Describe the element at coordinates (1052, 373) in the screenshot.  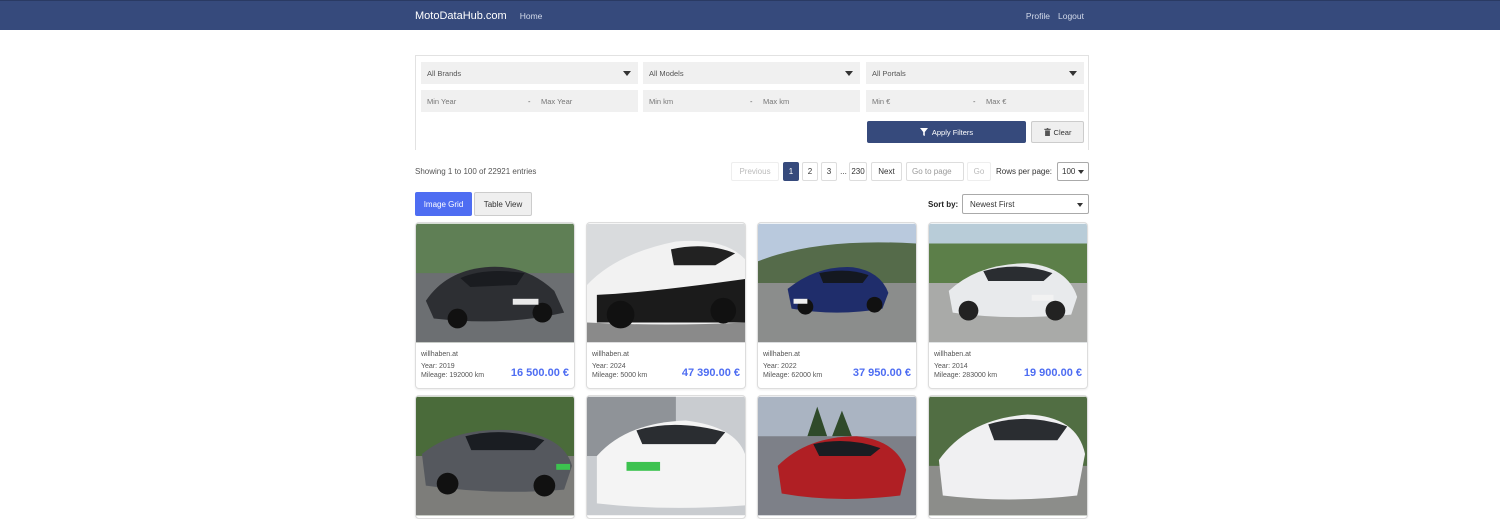
I see `car-price: 19 900.00 €` at that location.